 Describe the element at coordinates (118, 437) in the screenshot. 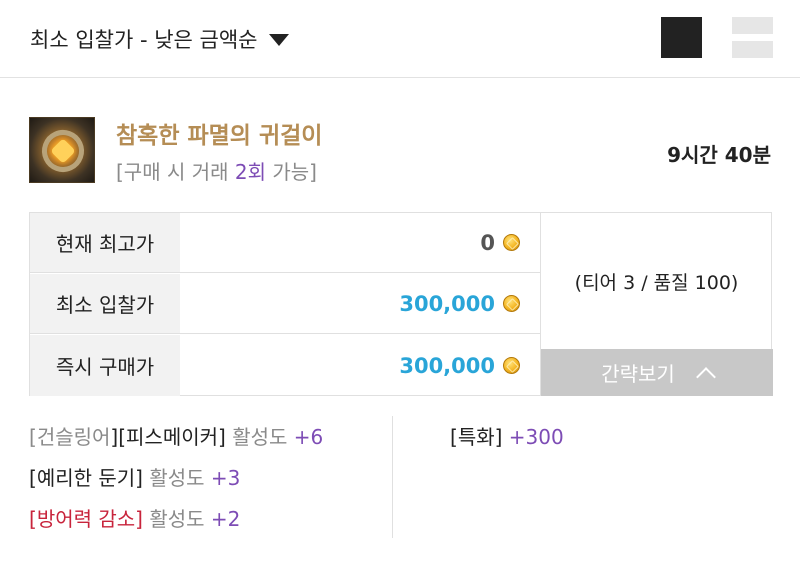

I see `bracket: ][` at that location.